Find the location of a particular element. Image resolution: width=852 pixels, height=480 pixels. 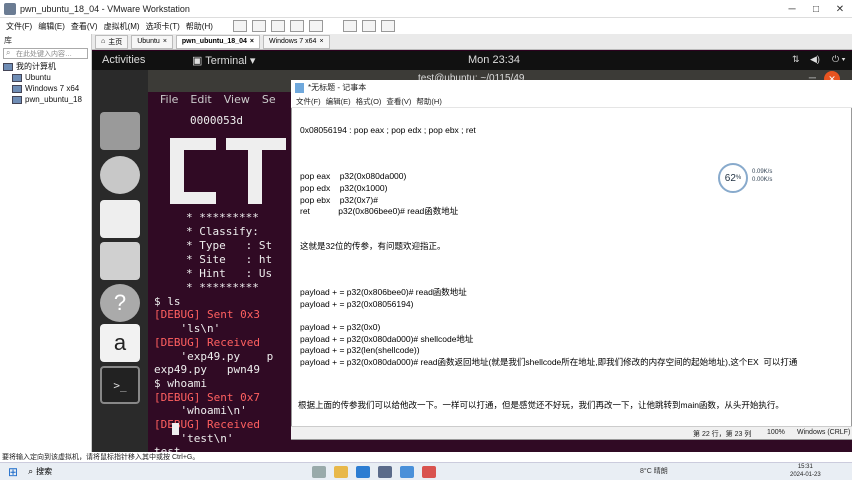

notepad-menu-edit: 编辑(E) is located at coordinates (338, 101).